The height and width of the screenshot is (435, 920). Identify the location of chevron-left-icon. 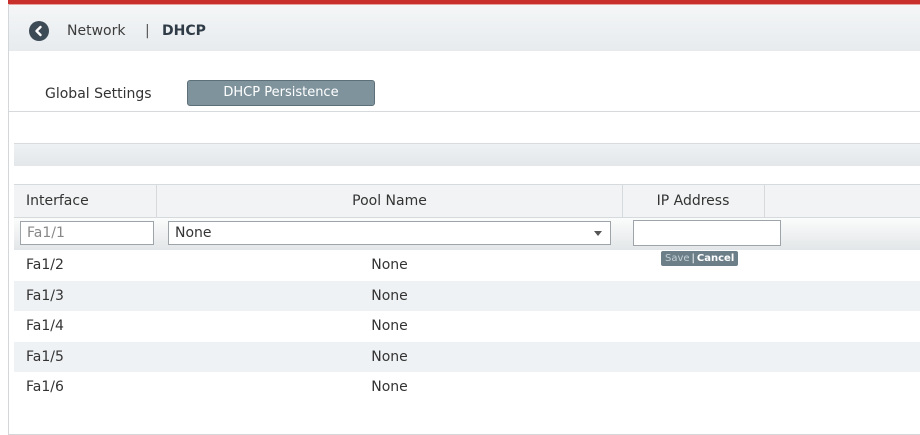
(38, 31).